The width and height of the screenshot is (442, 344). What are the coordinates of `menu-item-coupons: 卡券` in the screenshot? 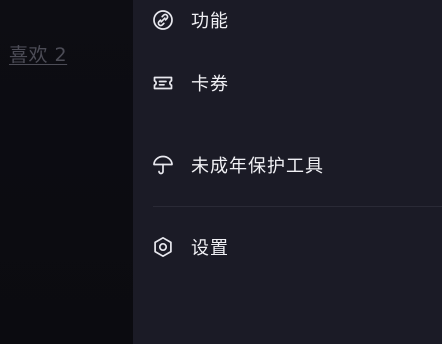 It's located at (190, 83).